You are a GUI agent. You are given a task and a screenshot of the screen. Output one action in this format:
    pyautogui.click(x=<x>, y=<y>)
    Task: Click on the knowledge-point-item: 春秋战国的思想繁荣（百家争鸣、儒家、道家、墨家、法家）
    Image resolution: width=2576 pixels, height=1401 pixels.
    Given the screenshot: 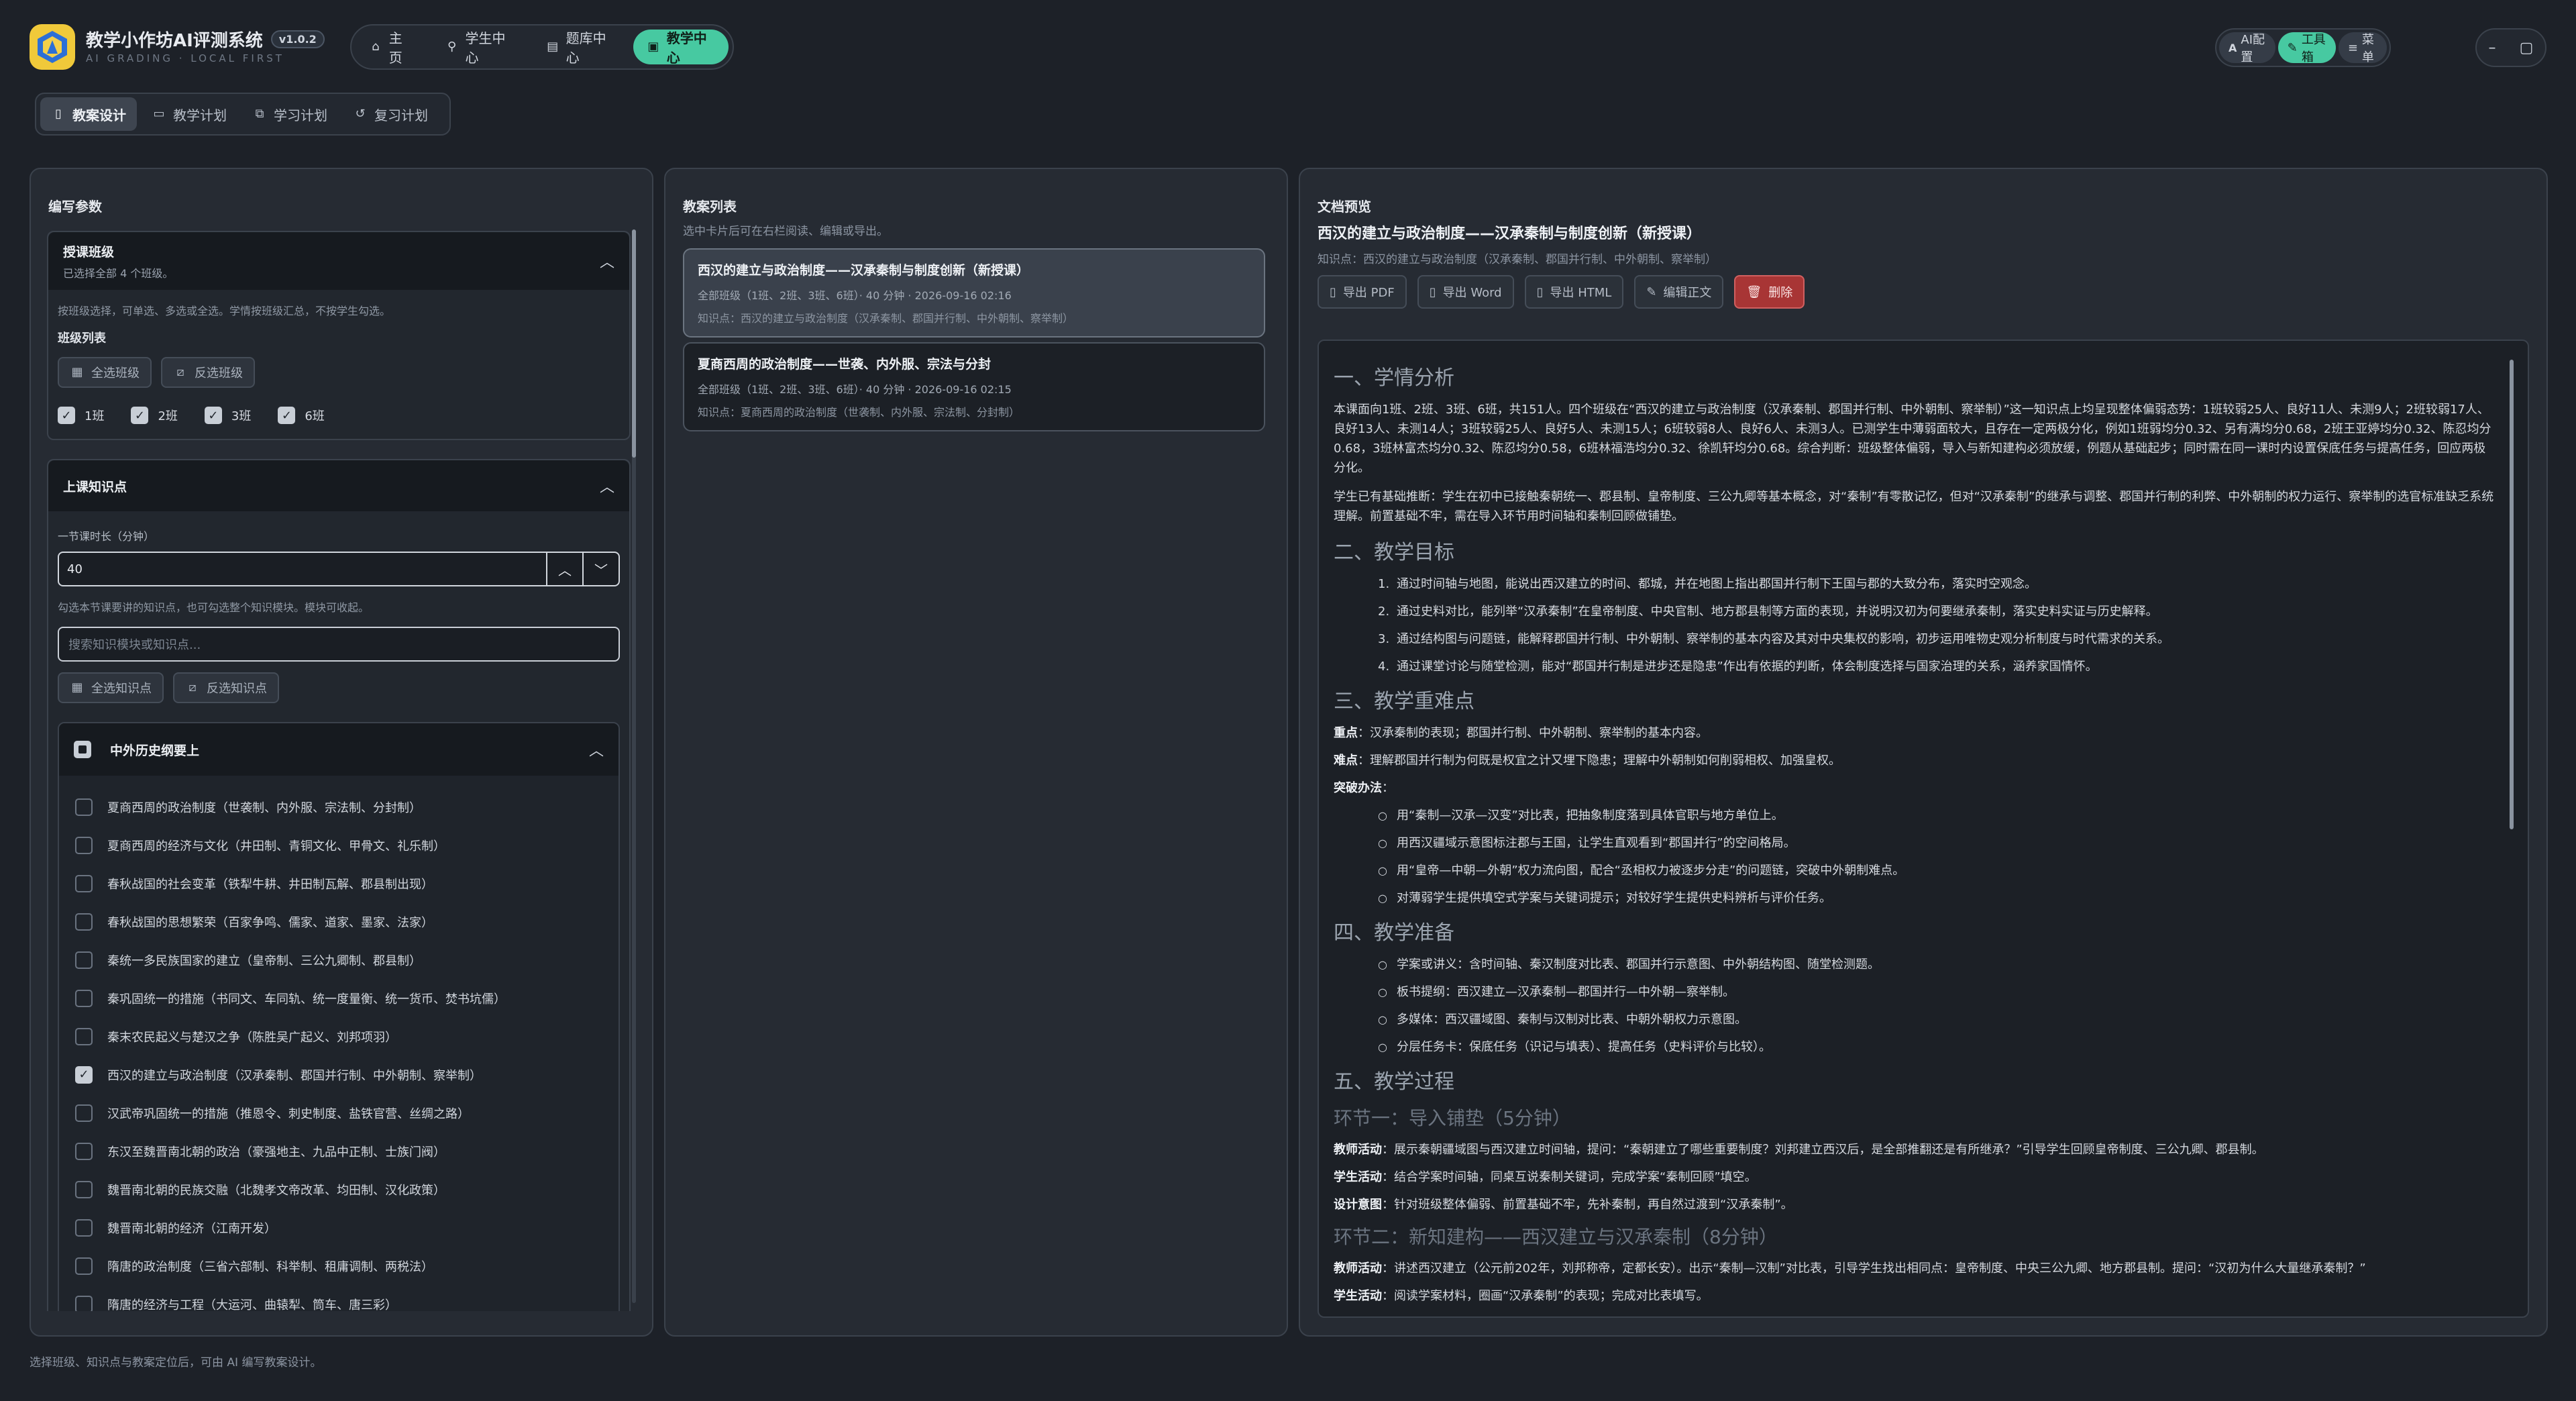 What is the action you would take?
    pyautogui.click(x=338, y=921)
    